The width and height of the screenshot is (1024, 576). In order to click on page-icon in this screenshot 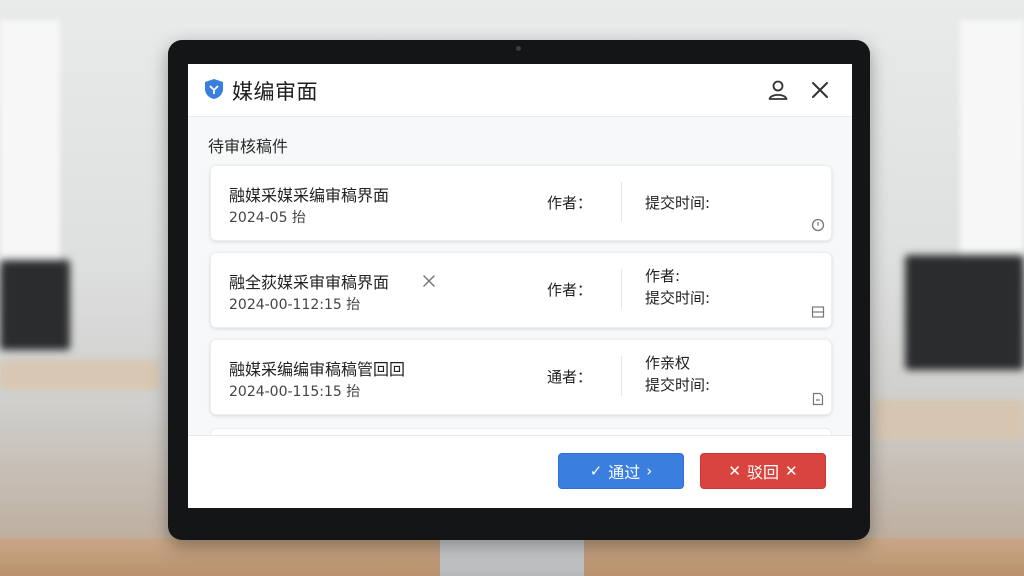, I will do `click(818, 399)`.